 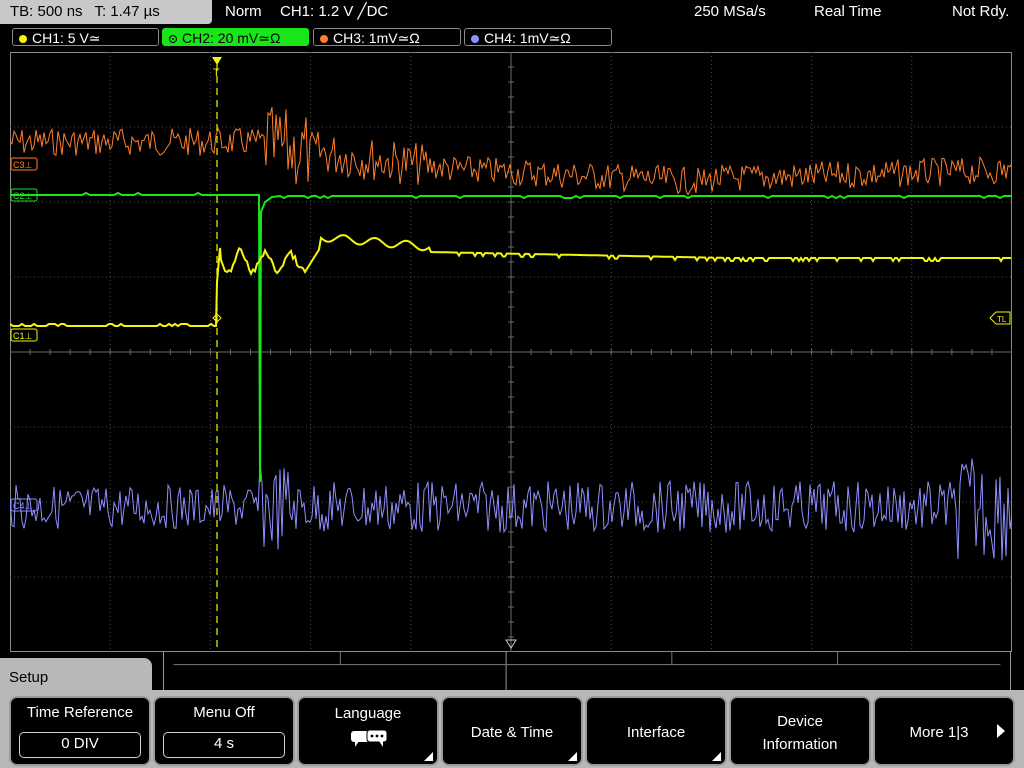 I want to click on ch1-offset-label: C1⊥, so click(x=23, y=336).